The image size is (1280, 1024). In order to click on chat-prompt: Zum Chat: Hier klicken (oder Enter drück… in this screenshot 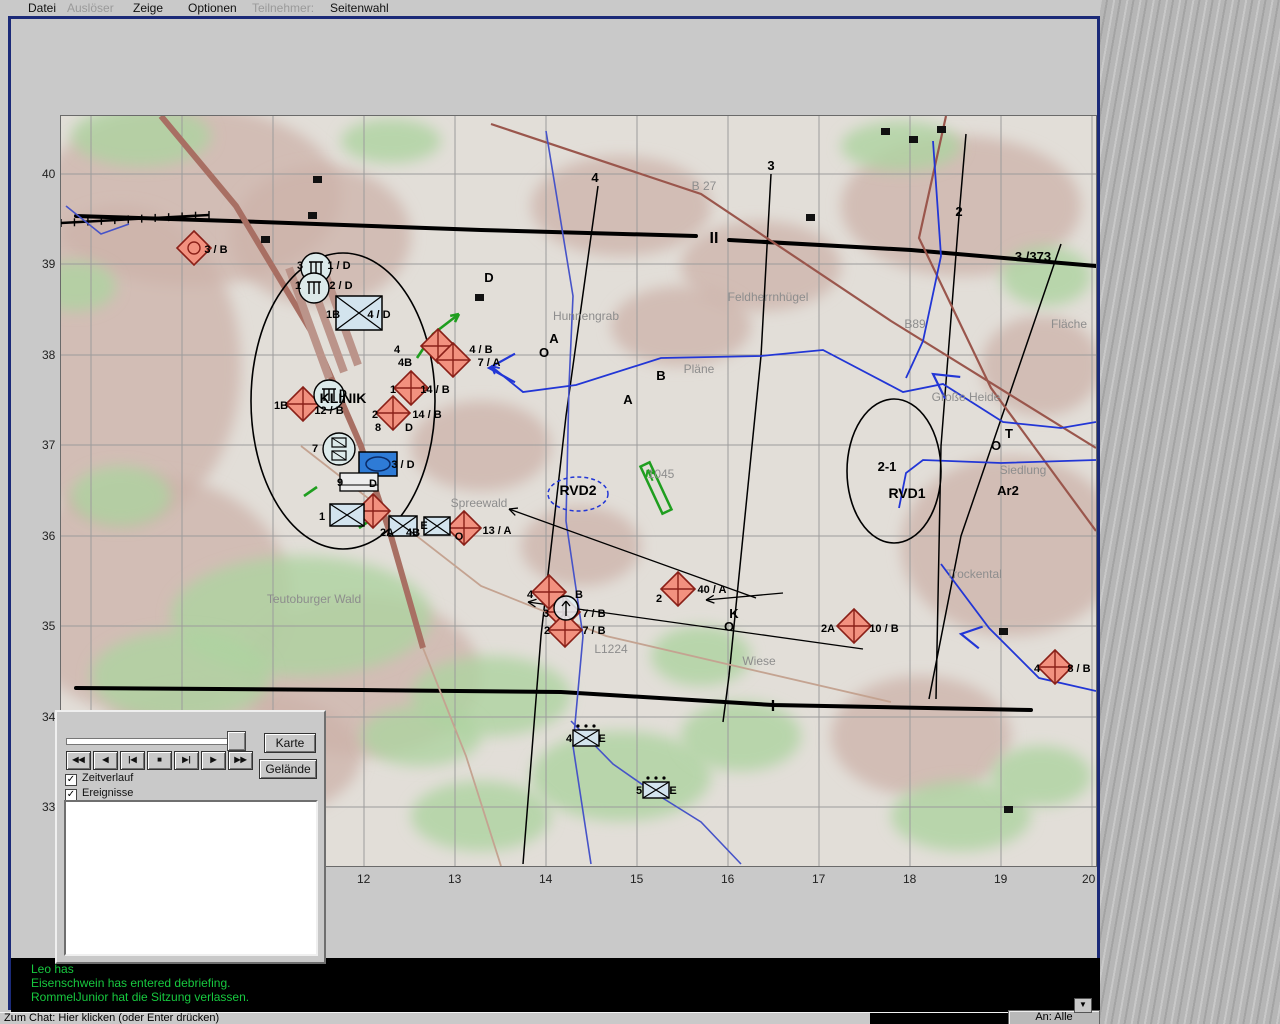, I will do `click(111, 1018)`.